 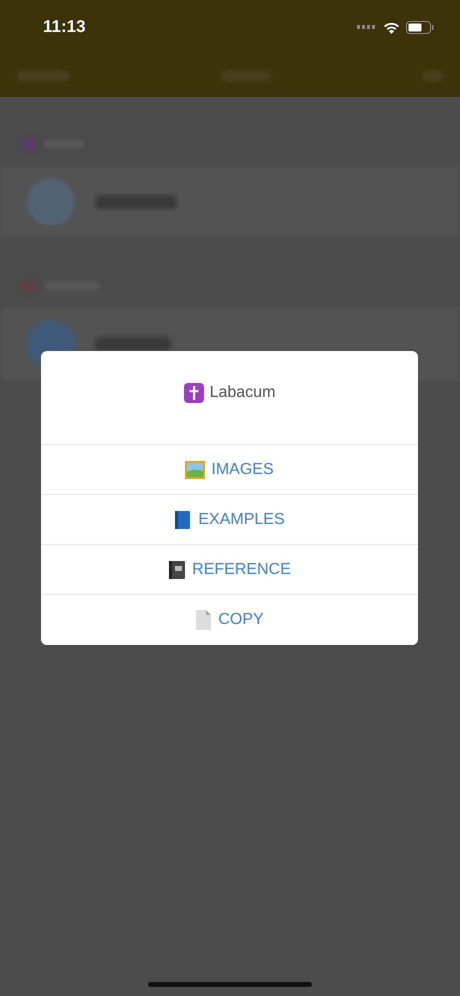 I want to click on book-icon, so click(x=183, y=520).